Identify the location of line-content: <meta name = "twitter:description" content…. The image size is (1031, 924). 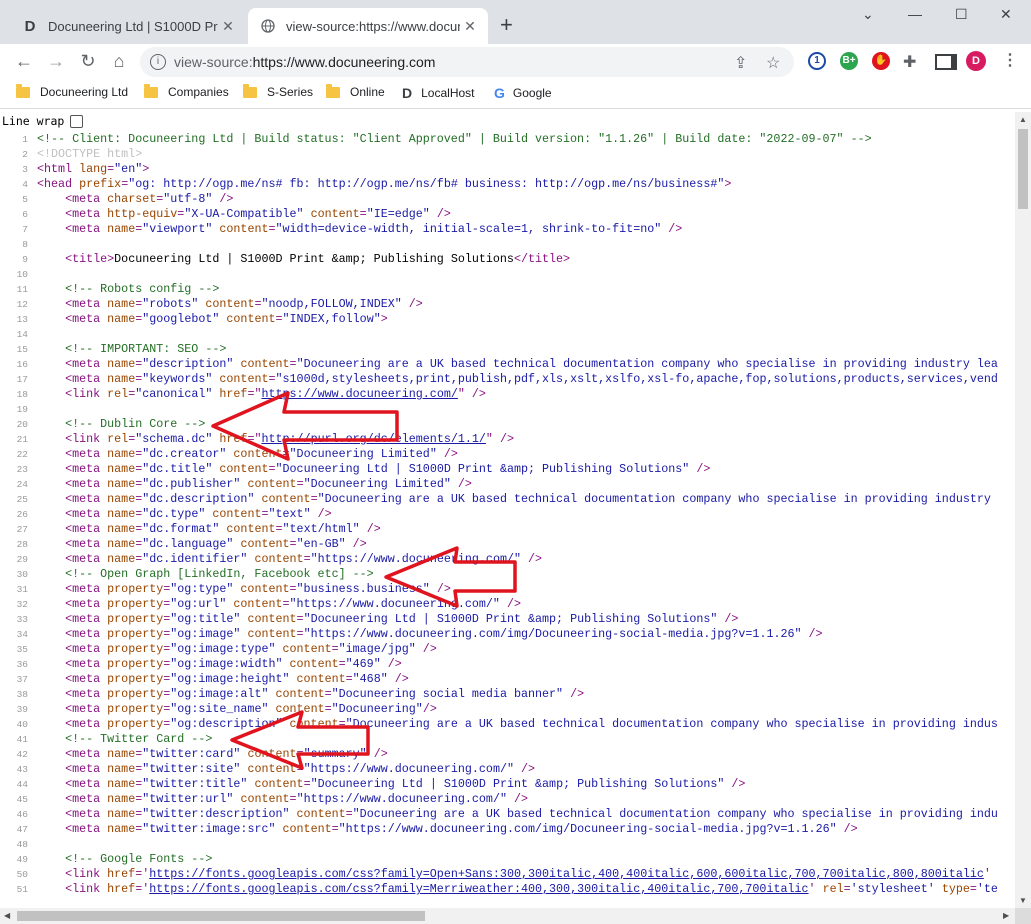
(517, 814).